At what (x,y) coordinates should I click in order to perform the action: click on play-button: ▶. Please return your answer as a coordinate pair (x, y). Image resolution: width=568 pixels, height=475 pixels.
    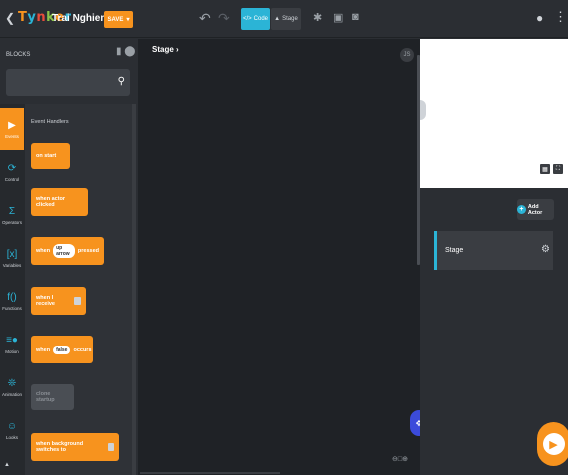
    Looking at the image, I should click on (552, 444).